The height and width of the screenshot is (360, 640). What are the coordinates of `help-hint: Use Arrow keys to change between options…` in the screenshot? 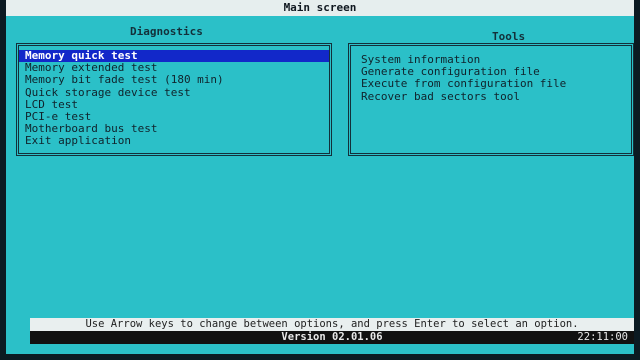 It's located at (332, 324).